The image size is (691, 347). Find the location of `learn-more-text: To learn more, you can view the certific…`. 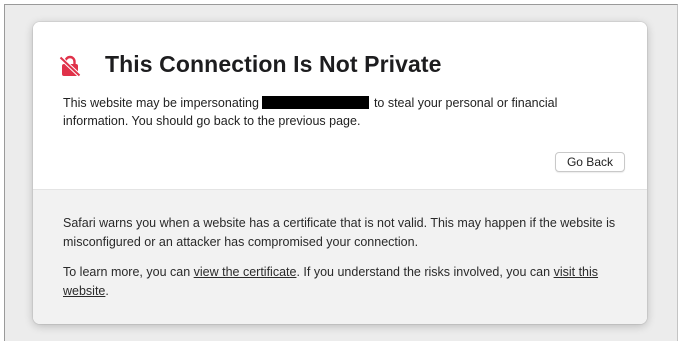

learn-more-text: To learn more, you can view the certific… is located at coordinates (345, 282).